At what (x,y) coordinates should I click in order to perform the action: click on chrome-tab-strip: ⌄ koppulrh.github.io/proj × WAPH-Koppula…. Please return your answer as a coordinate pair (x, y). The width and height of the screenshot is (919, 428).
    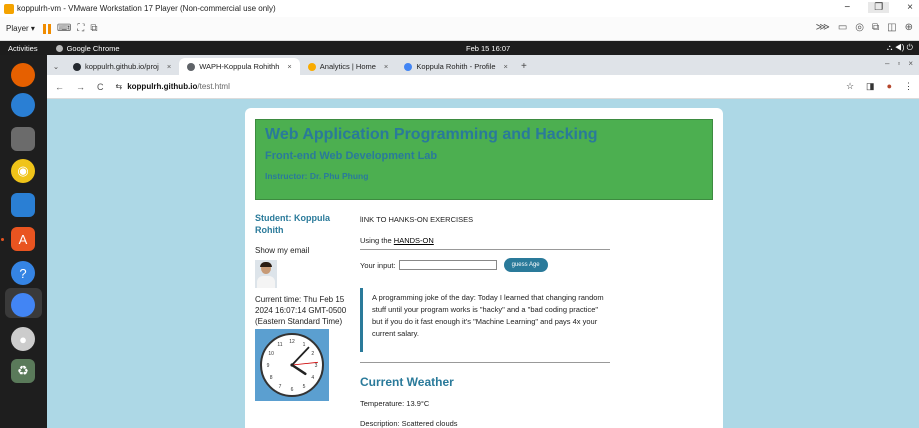
    Looking at the image, I should click on (483, 65).